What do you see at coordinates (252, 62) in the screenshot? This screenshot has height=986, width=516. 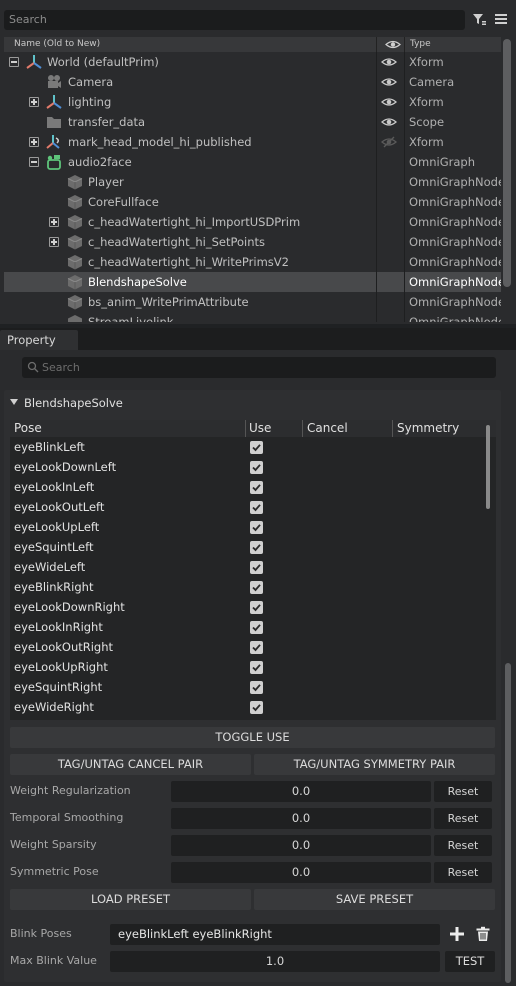 I see `tree-row-world: World (defaultPrim) Xform` at bounding box center [252, 62].